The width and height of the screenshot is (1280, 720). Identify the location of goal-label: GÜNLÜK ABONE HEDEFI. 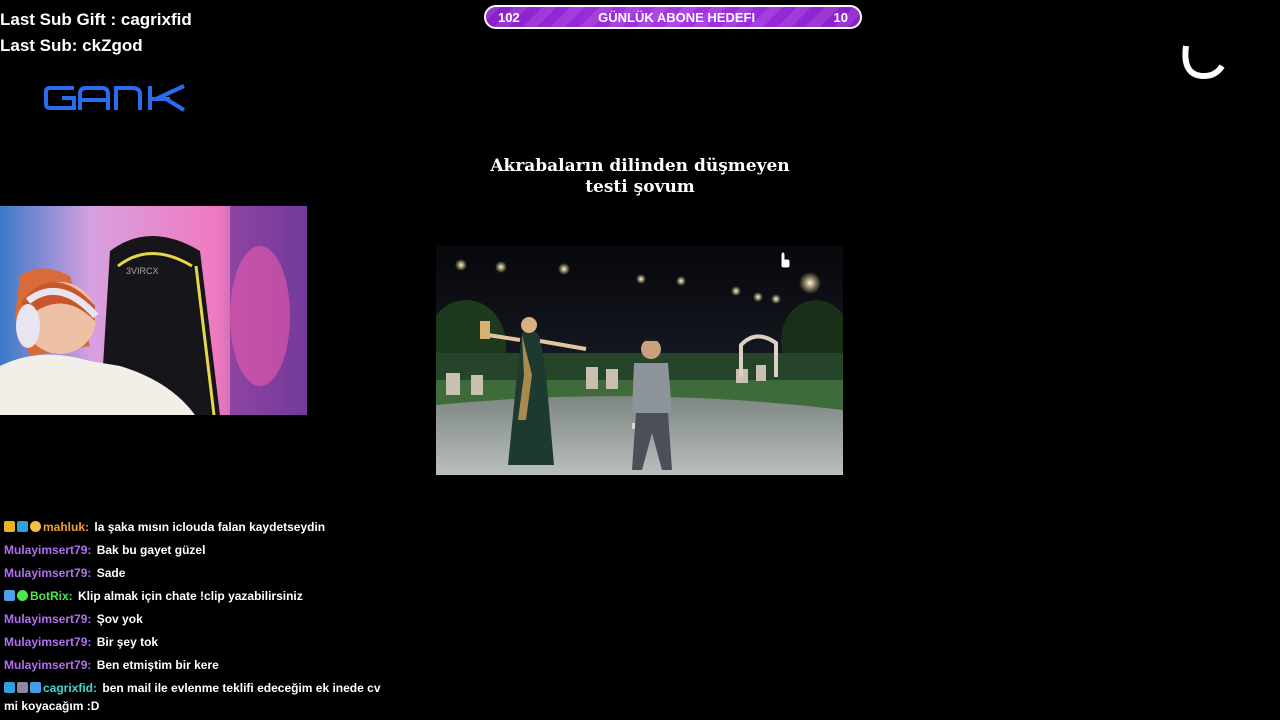
(677, 17).